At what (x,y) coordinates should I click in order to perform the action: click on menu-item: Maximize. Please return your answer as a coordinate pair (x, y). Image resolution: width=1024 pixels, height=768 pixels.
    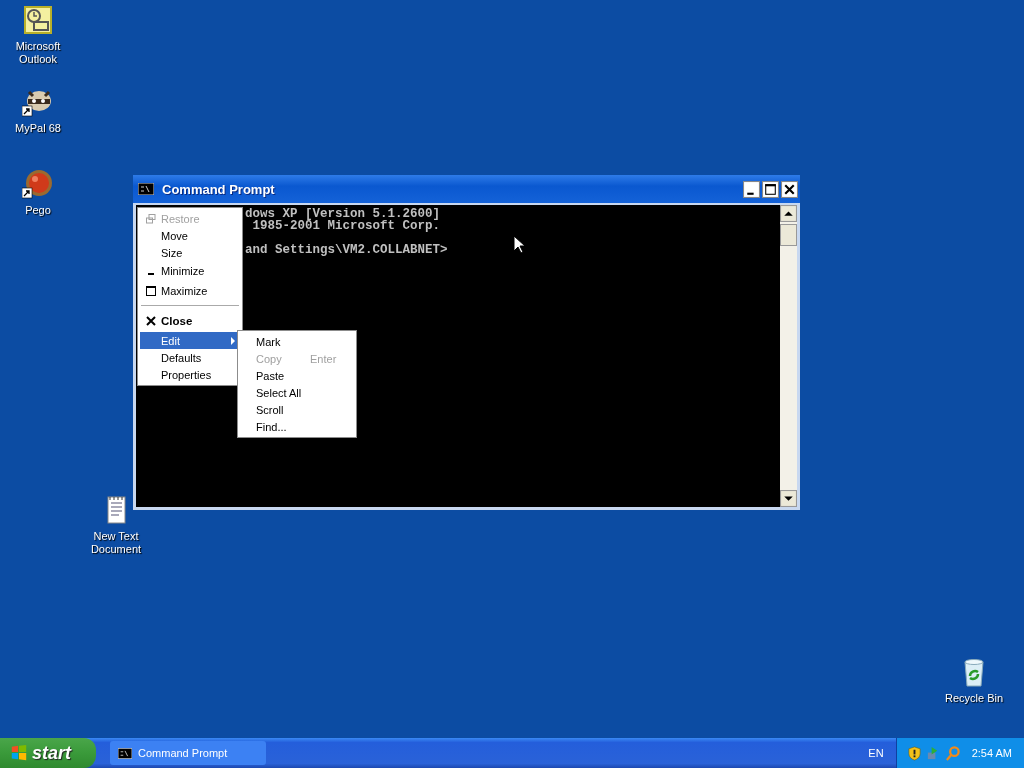
    Looking at the image, I should click on (190, 291).